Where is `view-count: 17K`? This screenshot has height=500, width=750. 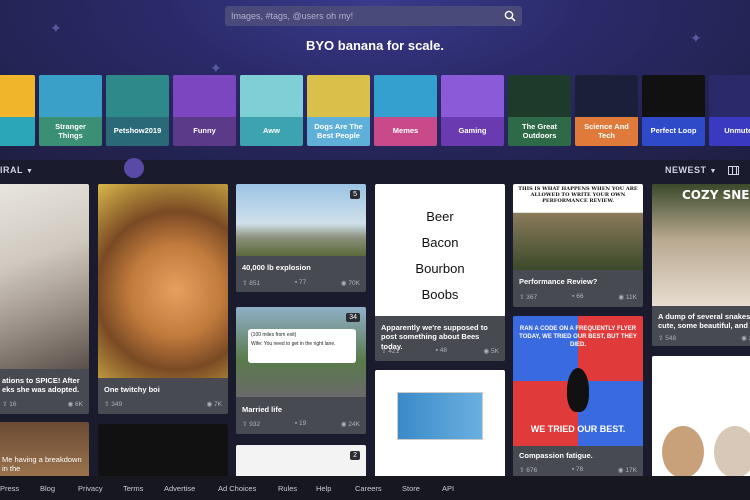
view-count: 17K is located at coordinates (631, 470).